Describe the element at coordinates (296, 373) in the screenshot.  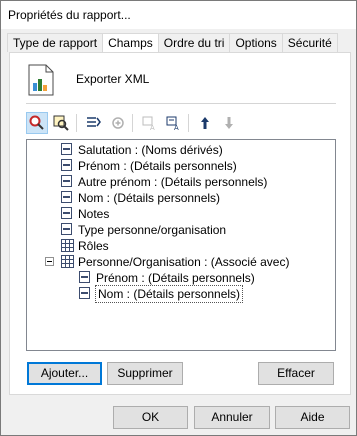
I see `clear-button: Effacer` at that location.